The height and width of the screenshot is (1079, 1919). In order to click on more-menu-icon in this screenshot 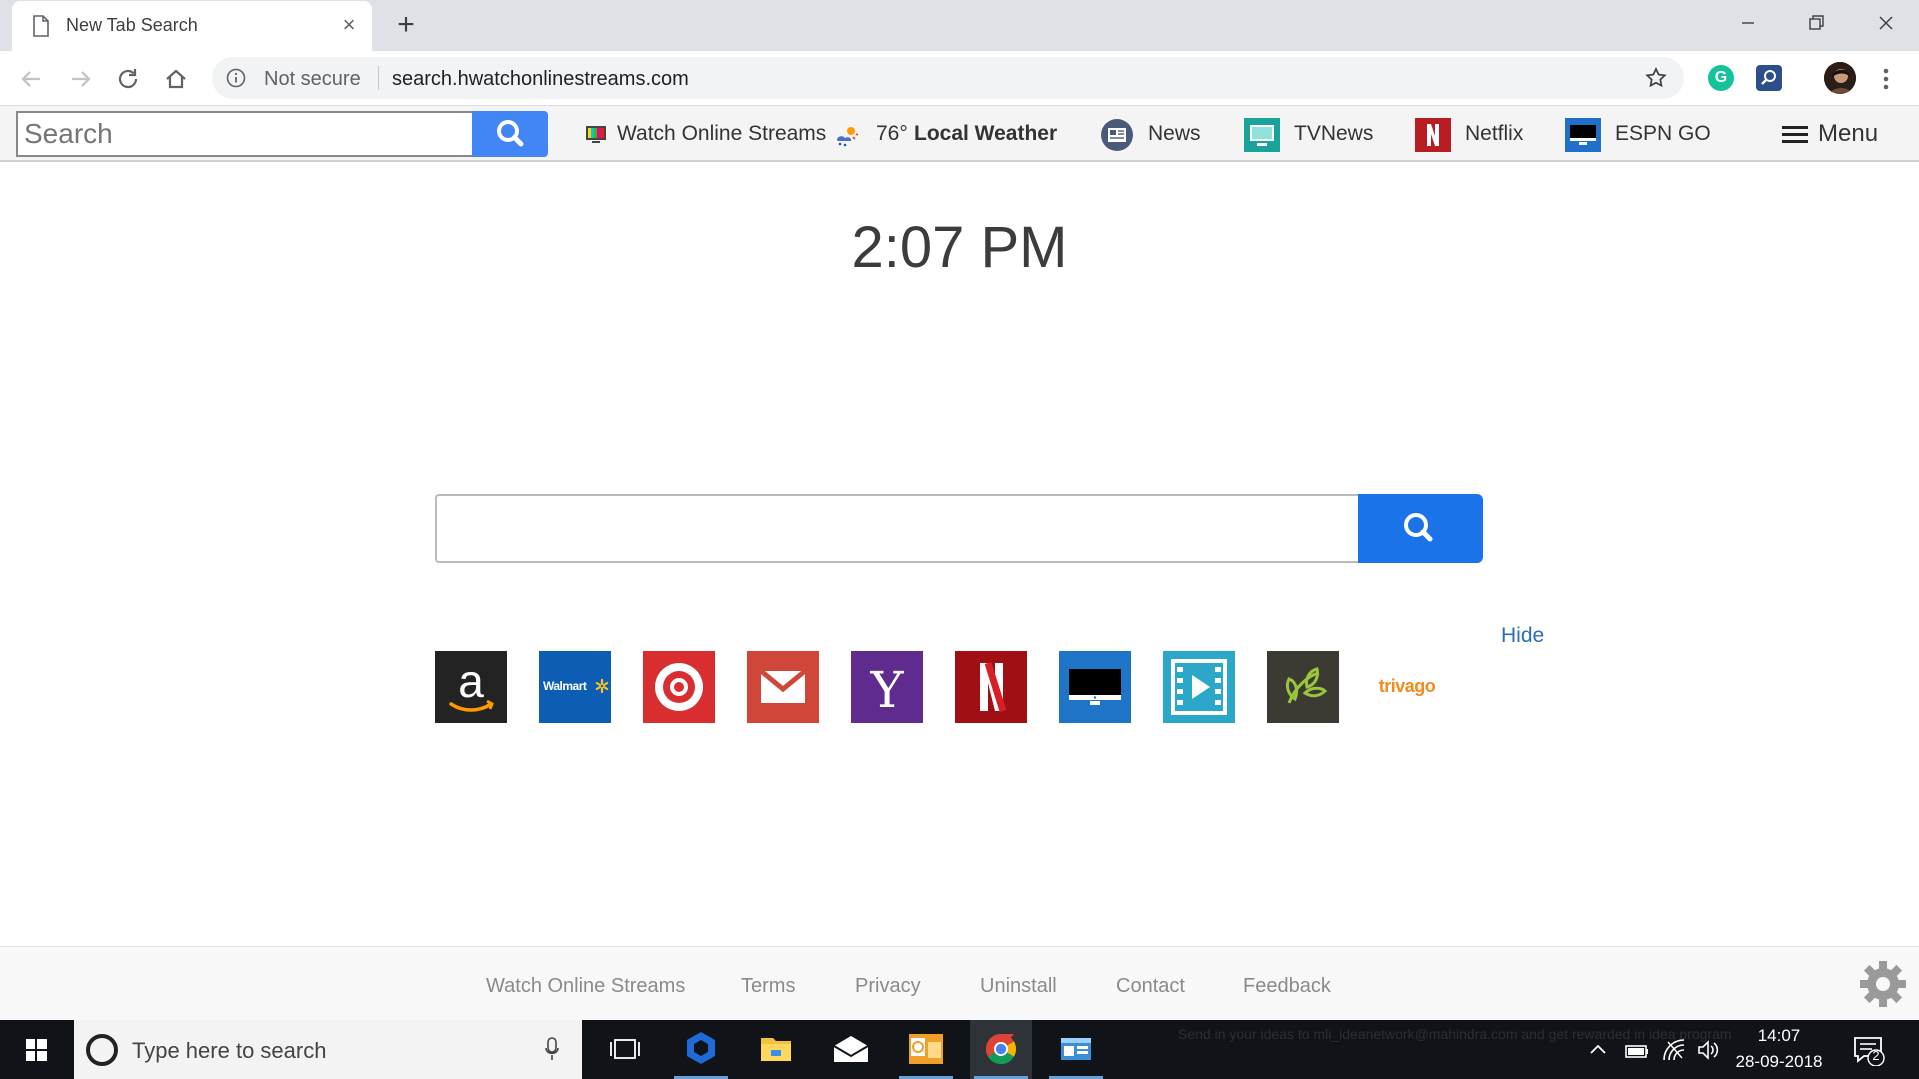, I will do `click(1886, 79)`.